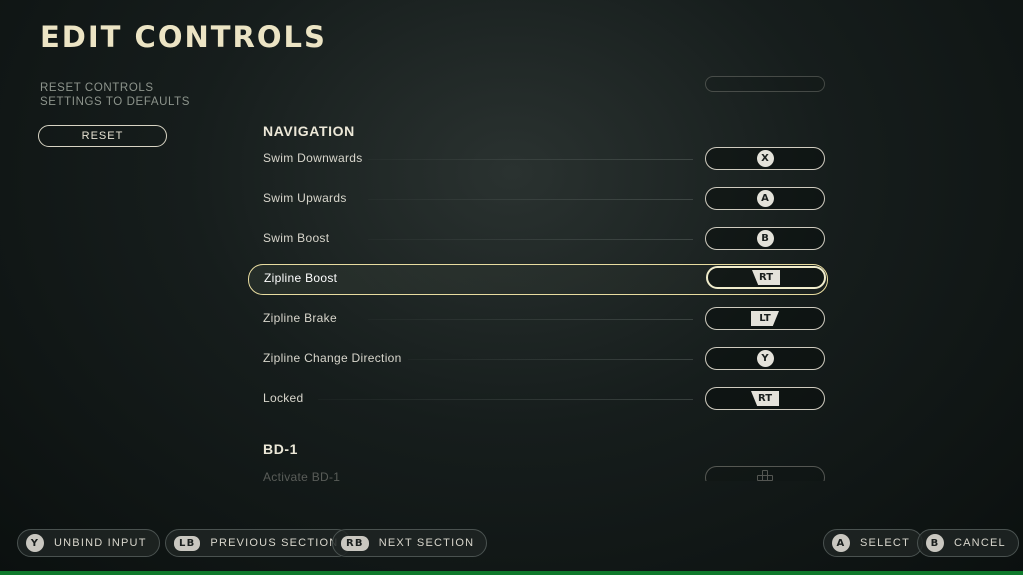 The image size is (1023, 575). Describe the element at coordinates (538, 279) in the screenshot. I see `control-row-zipline-boost: Zipline Boost RT` at that location.